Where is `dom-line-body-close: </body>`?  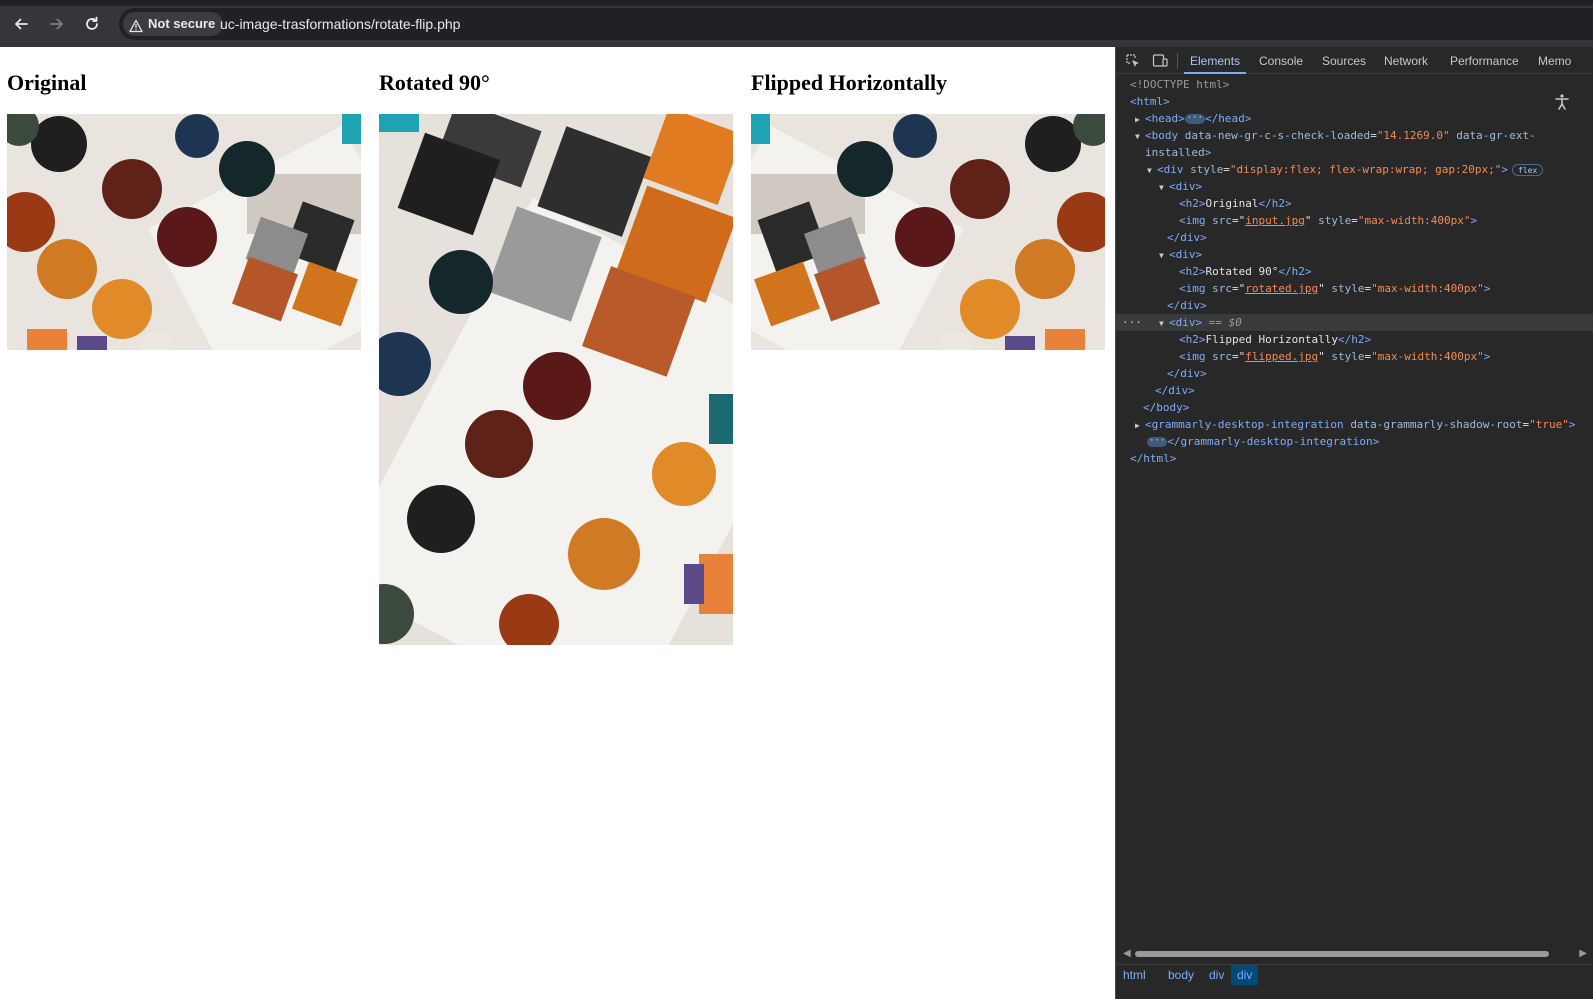 dom-line-body-close: </body> is located at coordinates (1354, 407).